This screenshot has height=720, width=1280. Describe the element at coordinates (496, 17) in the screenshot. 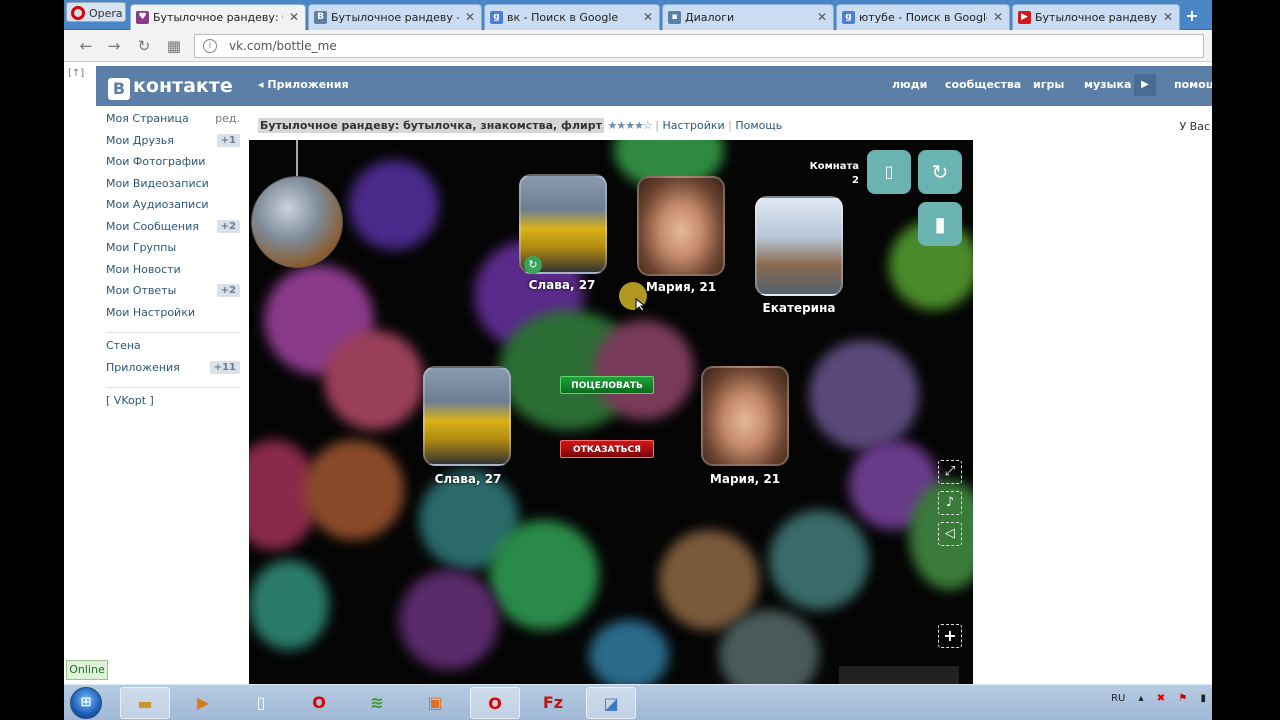

I see `google-icon: g` at that location.